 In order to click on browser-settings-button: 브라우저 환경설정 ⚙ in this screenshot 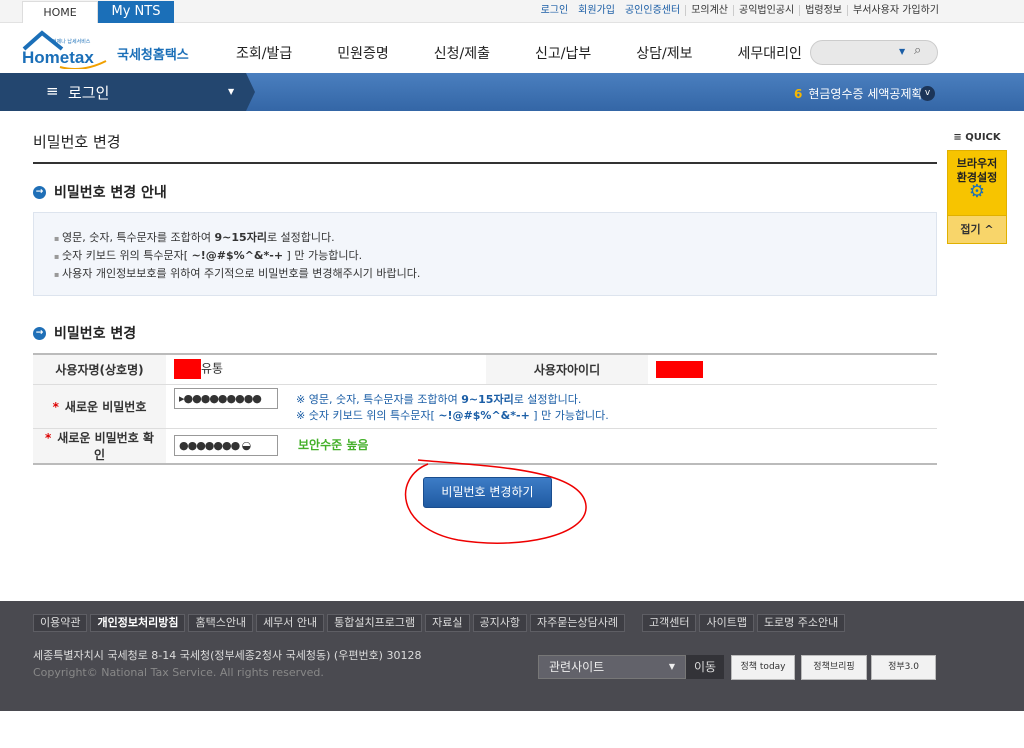, I will do `click(977, 183)`.